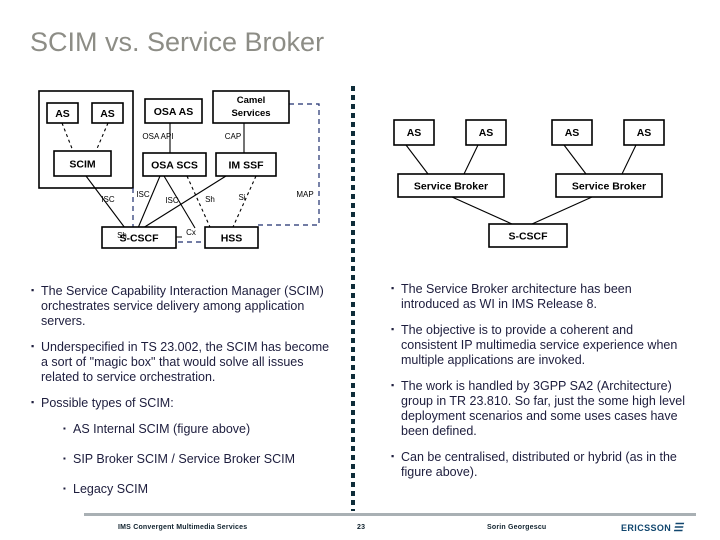 The height and width of the screenshot is (540, 720). I want to click on iface-osa-api: OSA API, so click(157, 136).